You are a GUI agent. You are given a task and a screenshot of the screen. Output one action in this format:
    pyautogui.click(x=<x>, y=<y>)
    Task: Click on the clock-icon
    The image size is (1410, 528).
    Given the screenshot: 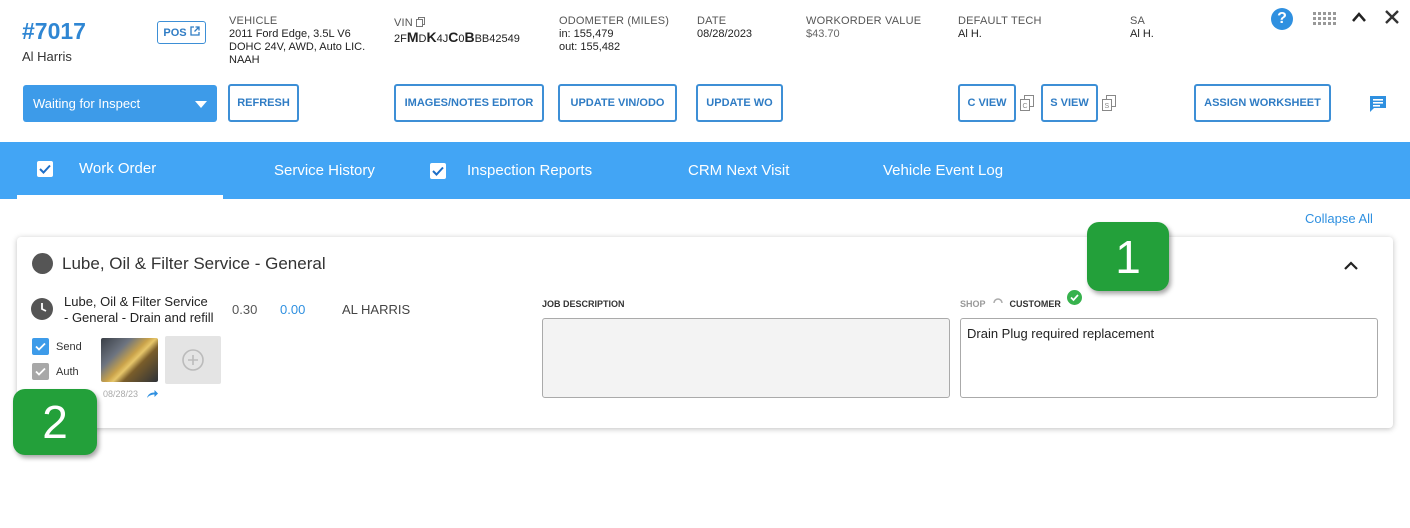 What is the action you would take?
    pyautogui.click(x=42, y=311)
    